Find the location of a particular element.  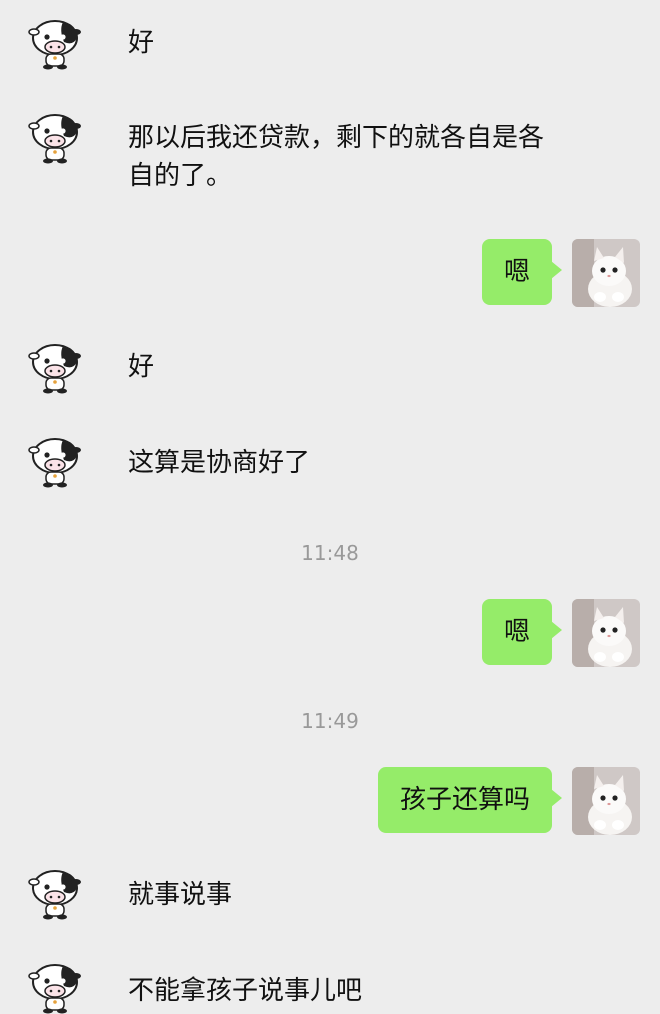

incoming-message: 就事说事 is located at coordinates (348, 895).